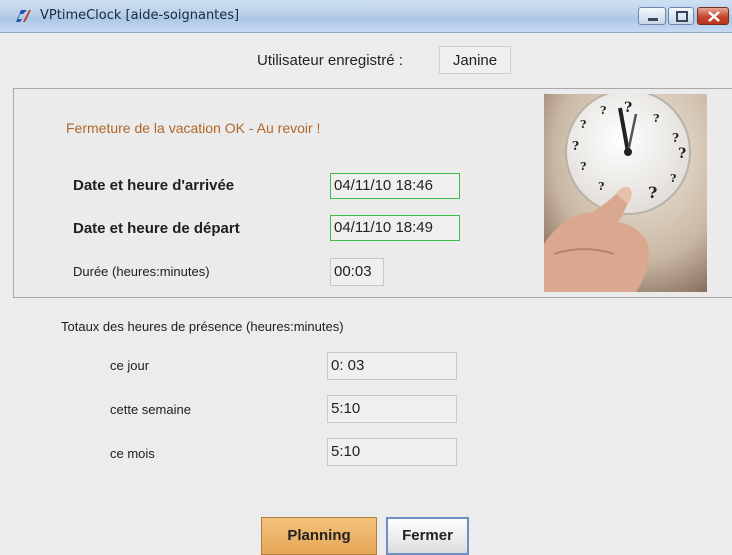  Describe the element at coordinates (395, 228) in the screenshot. I see `departure-field: 04/11/10 18:49` at that location.